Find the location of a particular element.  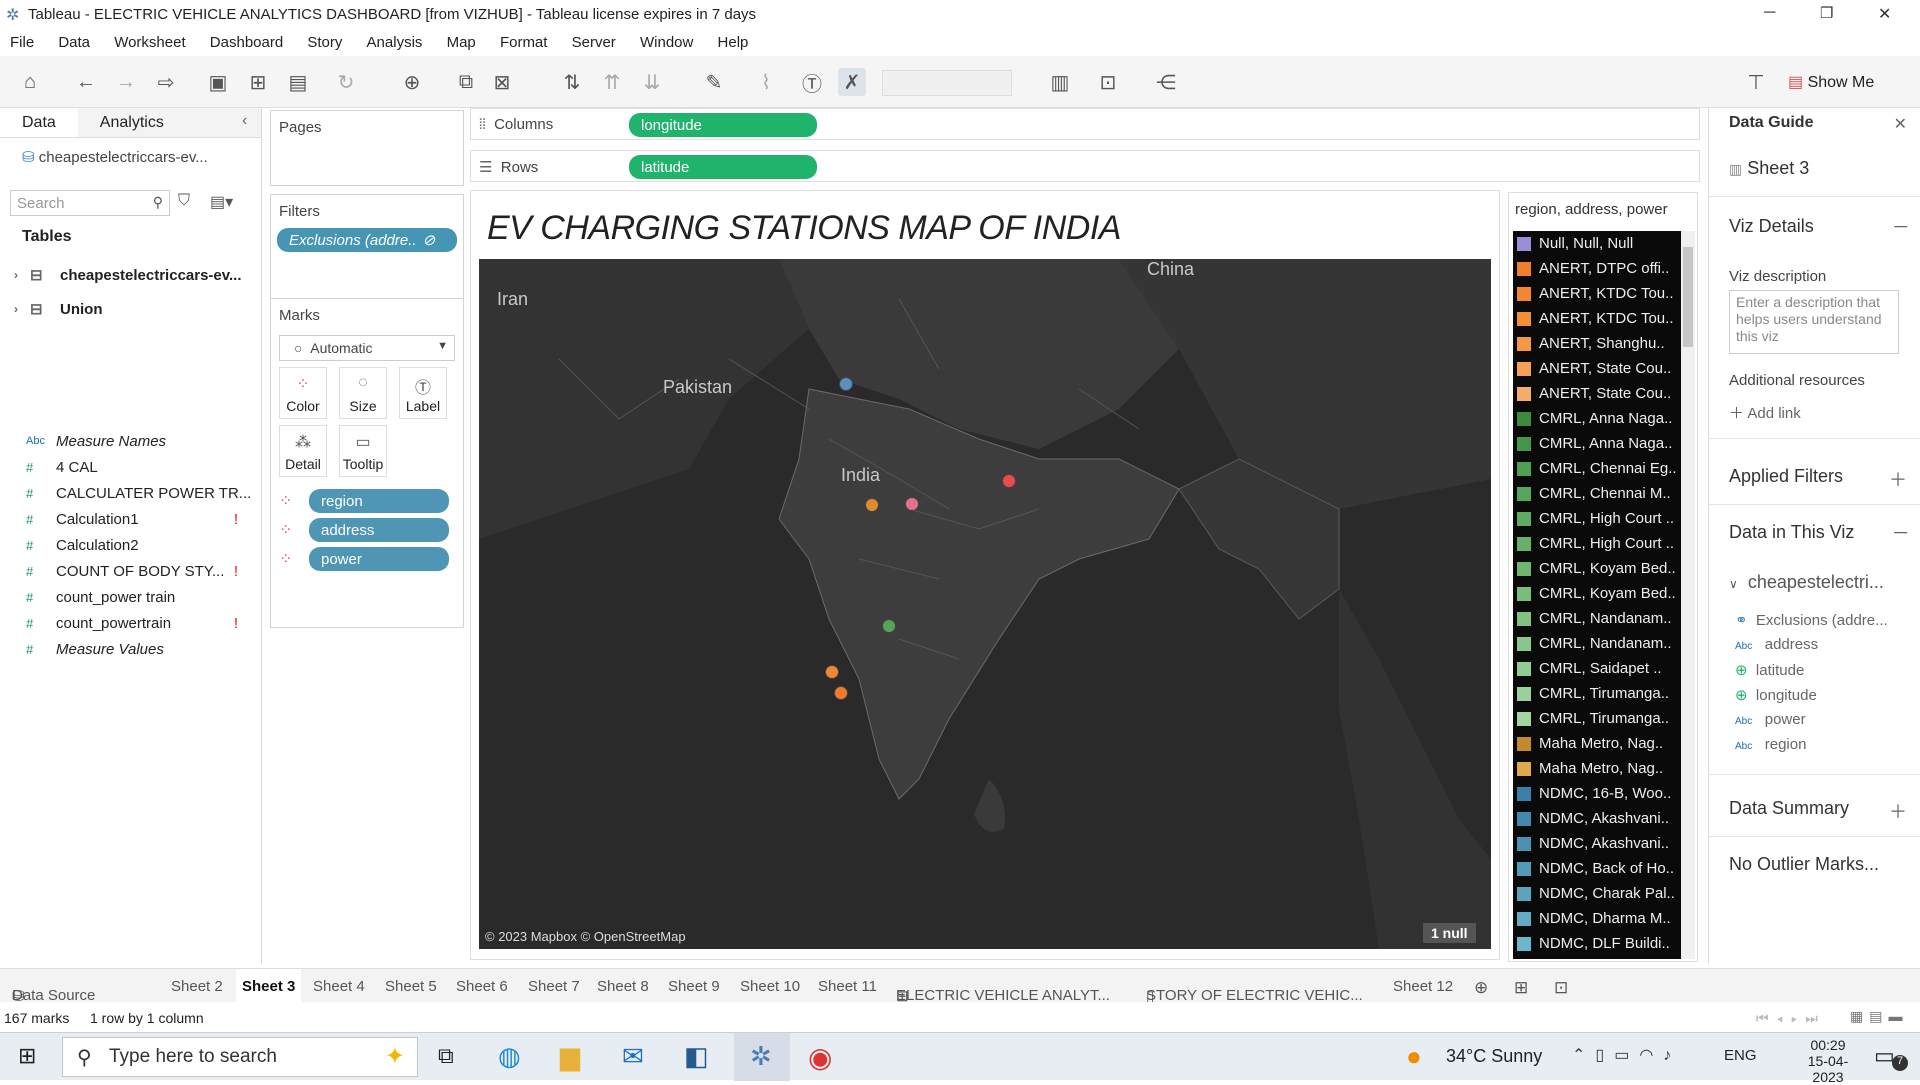

field-item: #4 CAL is located at coordinates (131, 467).